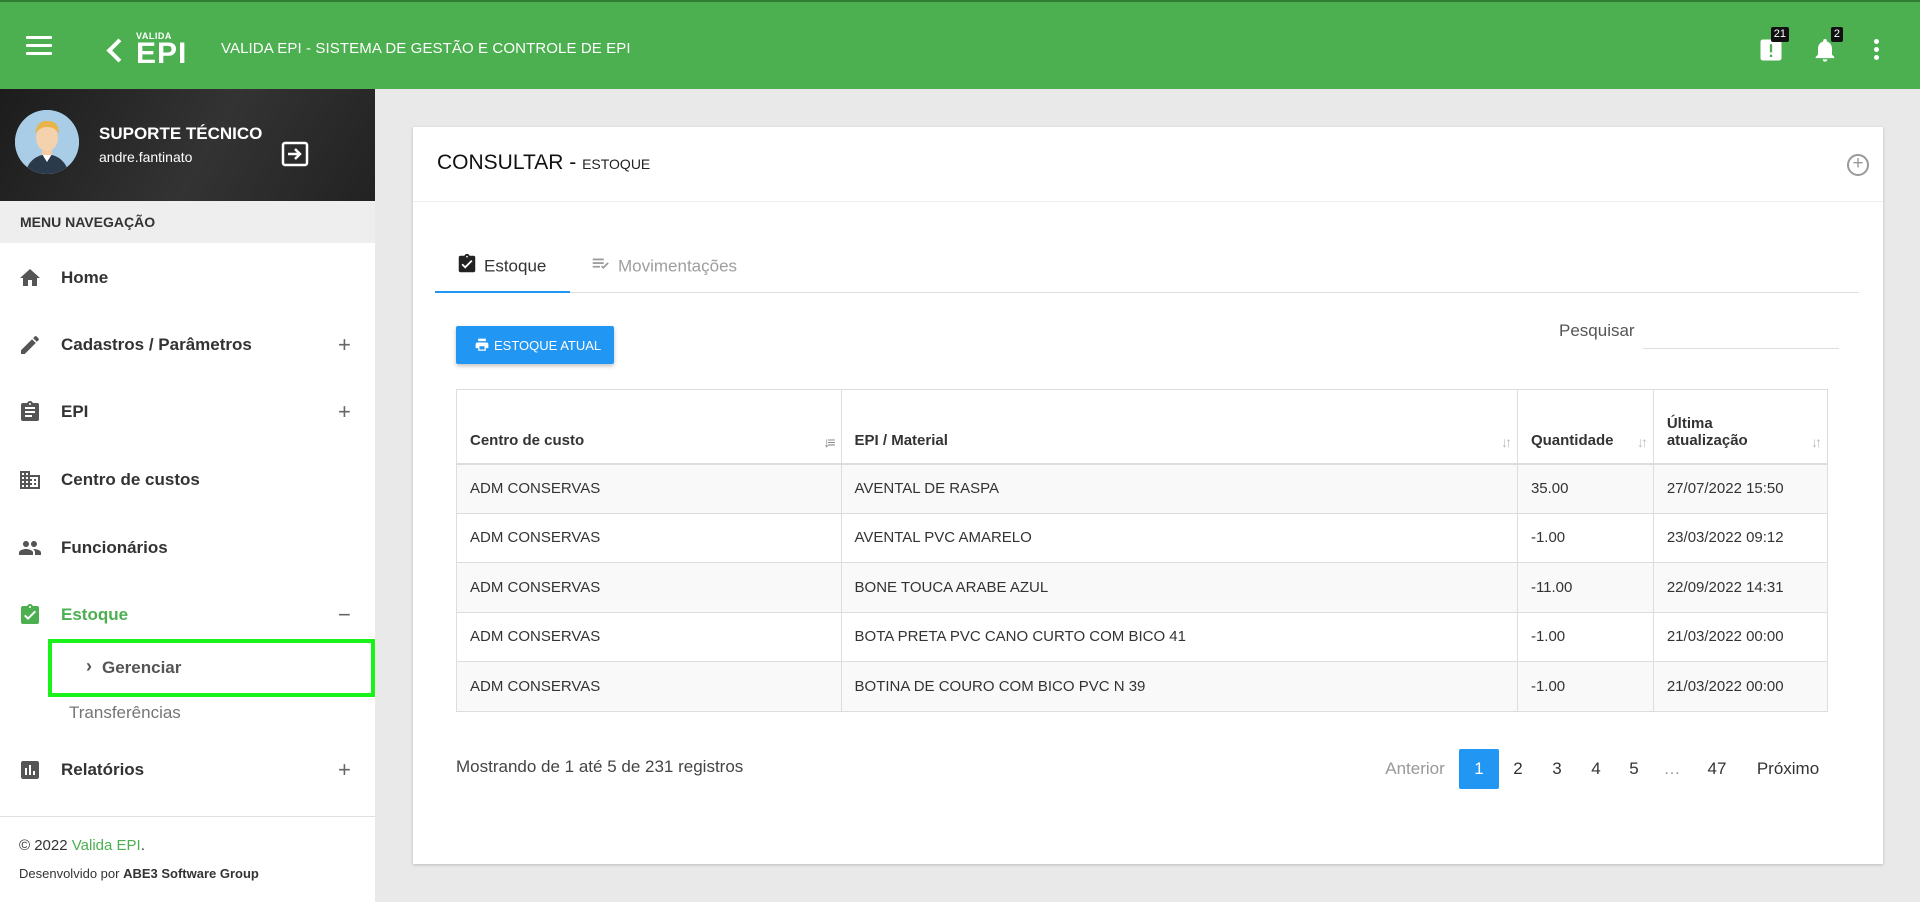 The image size is (1920, 902). Describe the element at coordinates (1148, 164) in the screenshot. I see `card-header: CONSULTAR - ESTOQUE +` at that location.